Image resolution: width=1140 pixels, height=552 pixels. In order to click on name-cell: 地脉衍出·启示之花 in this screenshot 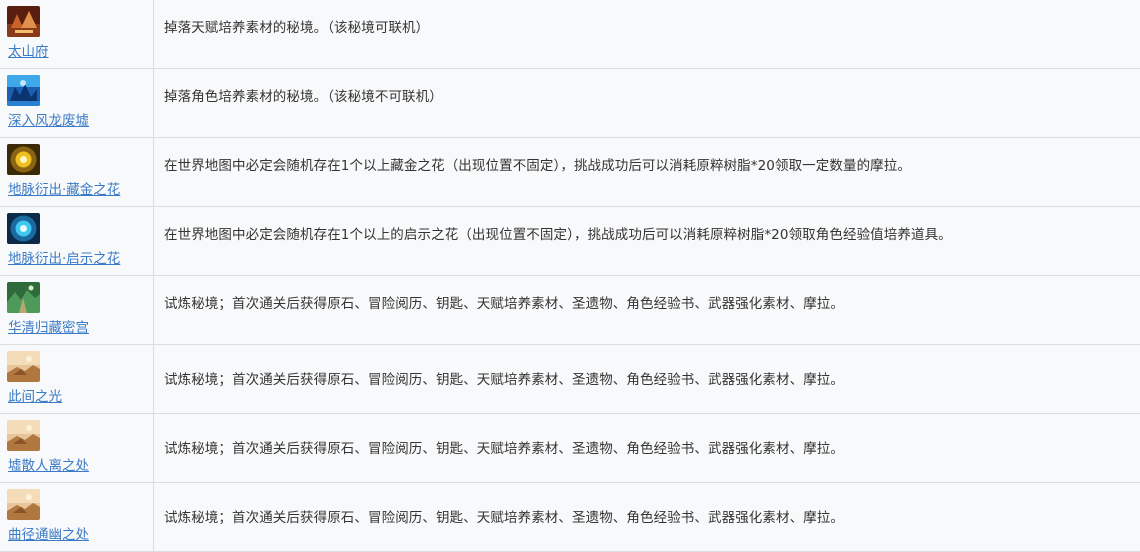, I will do `click(77, 241)`.